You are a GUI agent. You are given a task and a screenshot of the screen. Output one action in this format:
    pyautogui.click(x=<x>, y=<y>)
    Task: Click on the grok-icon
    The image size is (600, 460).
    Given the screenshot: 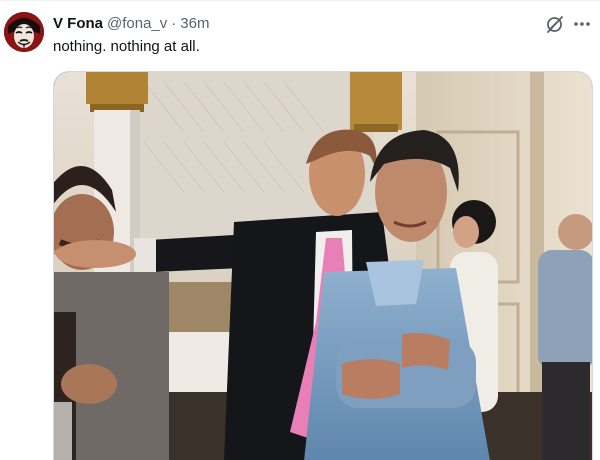 What is the action you would take?
    pyautogui.click(x=555, y=24)
    